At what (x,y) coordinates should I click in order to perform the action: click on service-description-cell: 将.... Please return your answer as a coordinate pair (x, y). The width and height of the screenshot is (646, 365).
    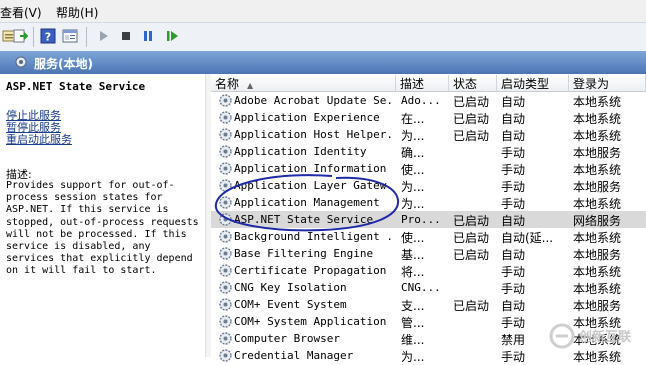
    Looking at the image, I should click on (413, 272).